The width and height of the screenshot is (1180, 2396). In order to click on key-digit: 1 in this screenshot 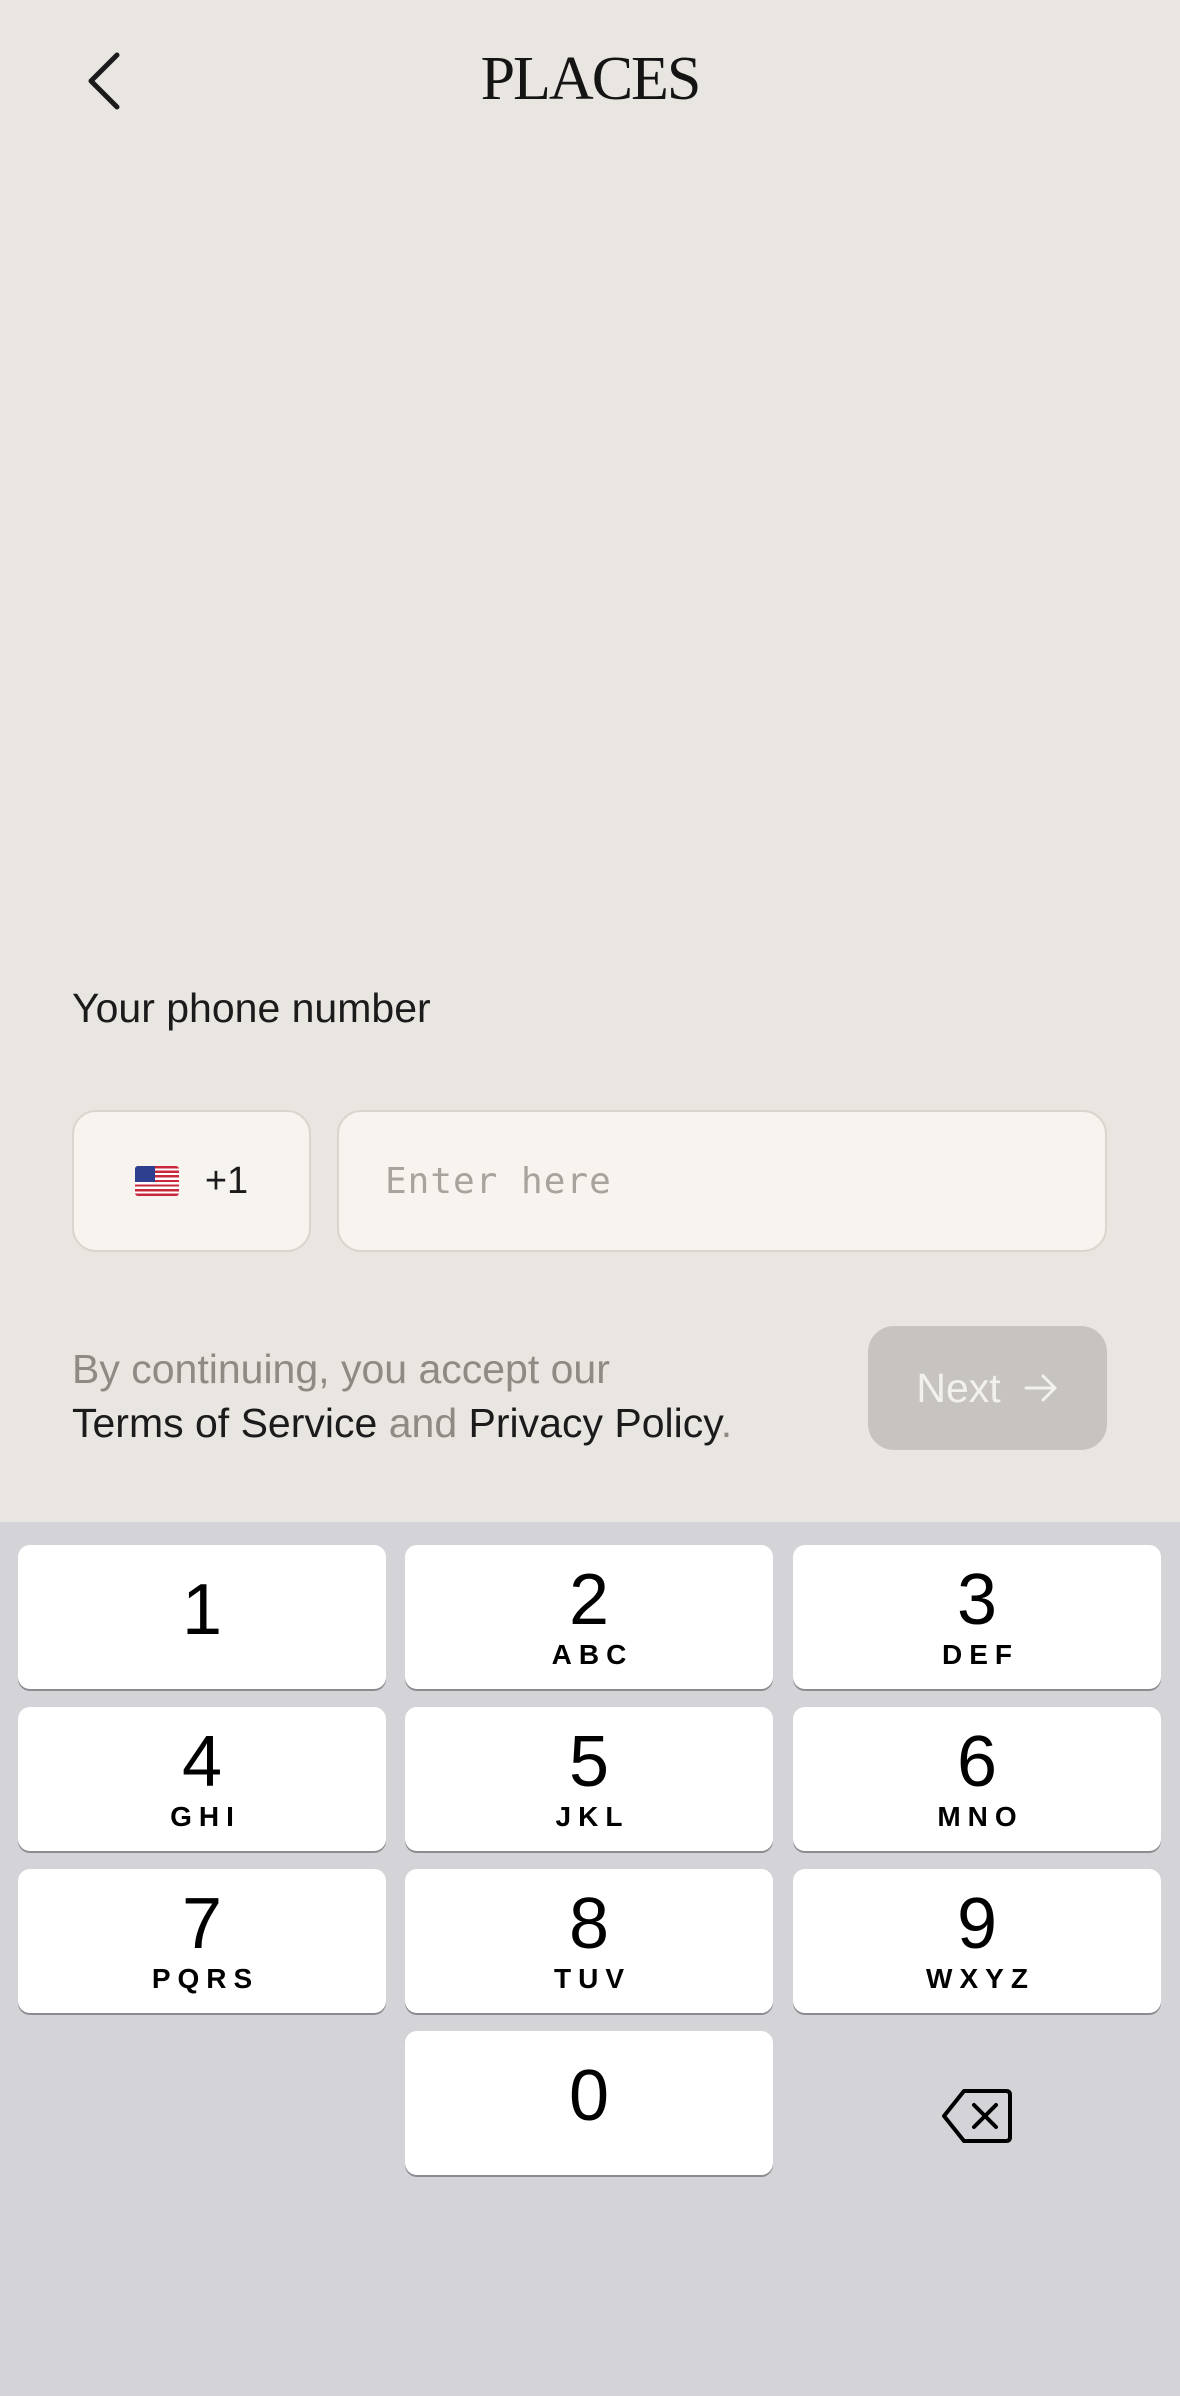, I will do `click(202, 1610)`.